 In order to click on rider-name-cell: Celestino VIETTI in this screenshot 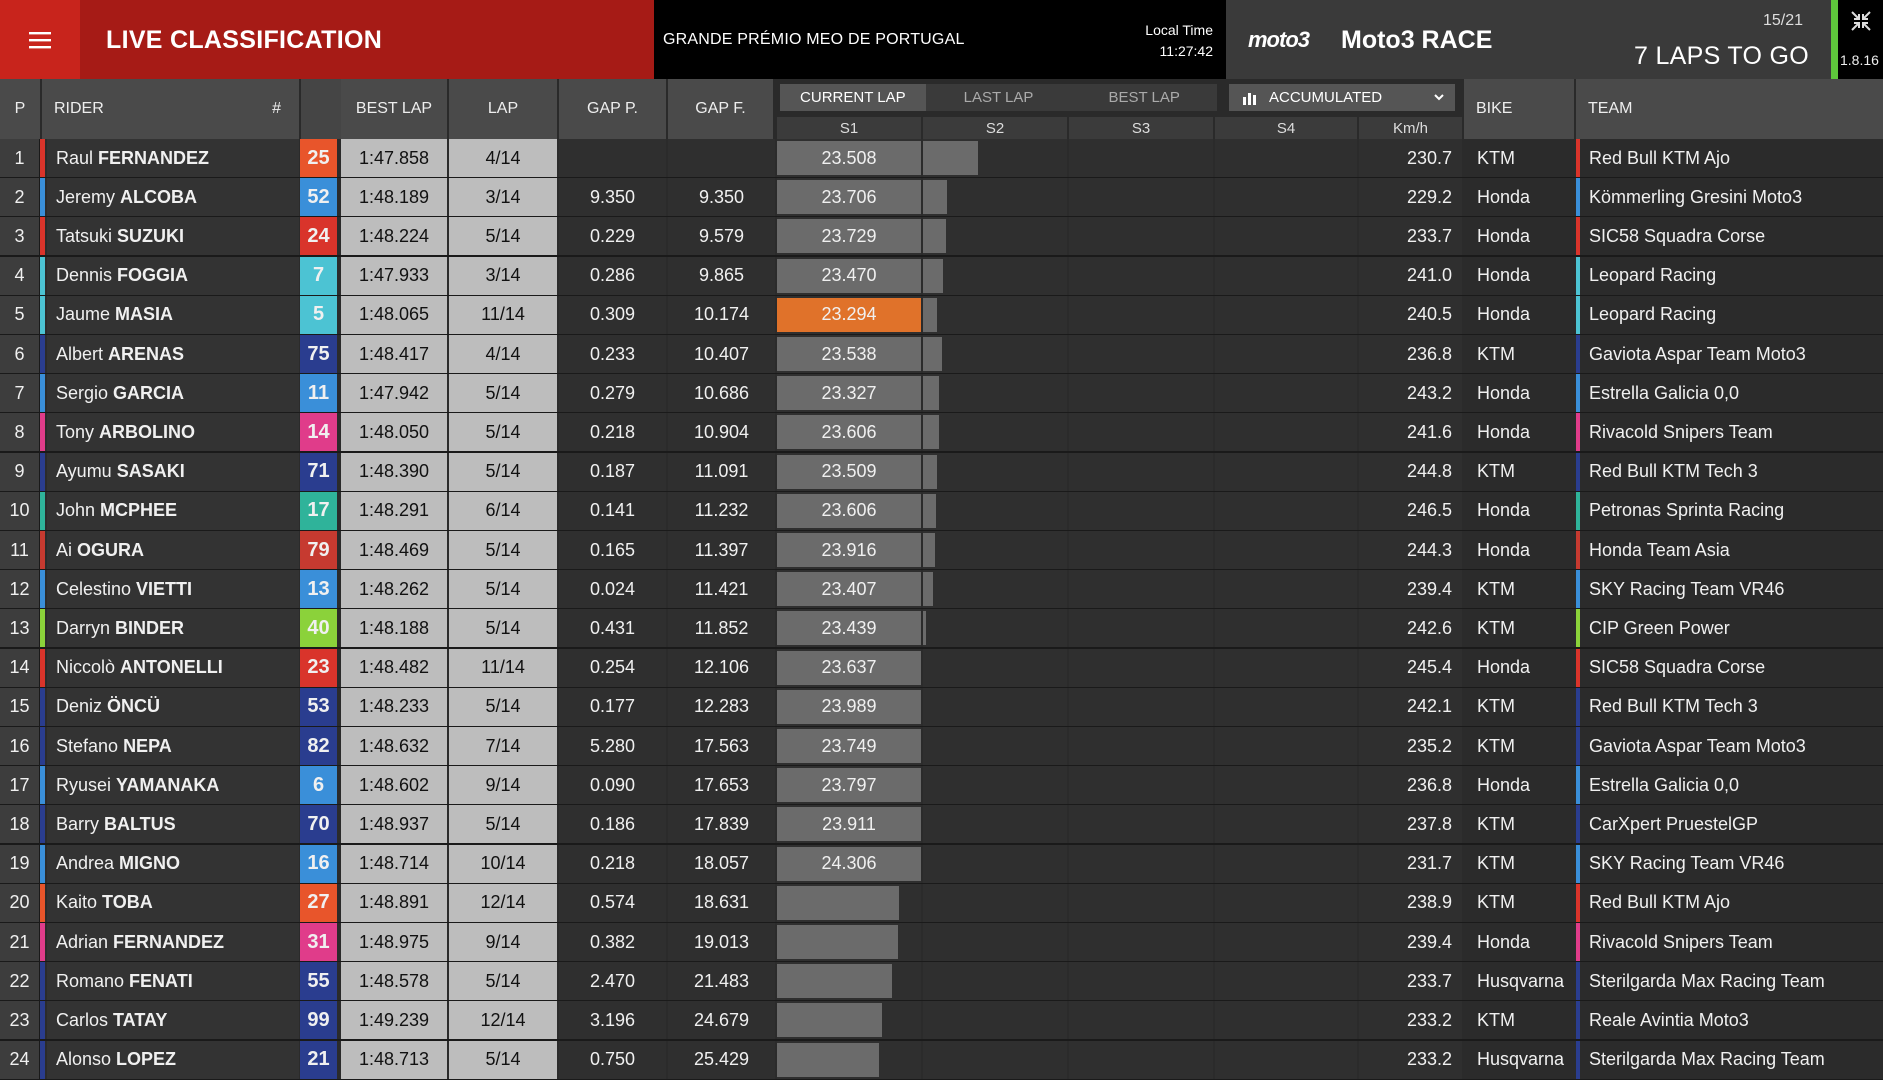, I will do `click(173, 589)`.